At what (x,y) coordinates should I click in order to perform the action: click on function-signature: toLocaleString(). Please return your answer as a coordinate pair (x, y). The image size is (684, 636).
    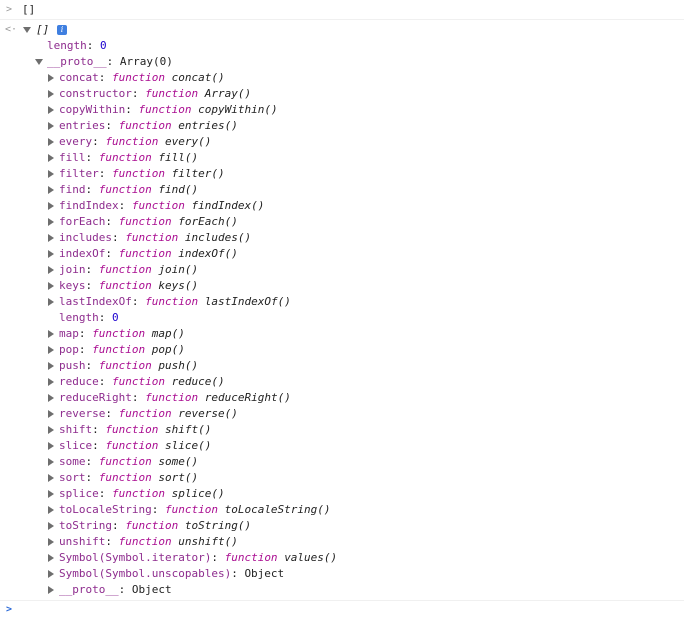
    Looking at the image, I should click on (277, 509).